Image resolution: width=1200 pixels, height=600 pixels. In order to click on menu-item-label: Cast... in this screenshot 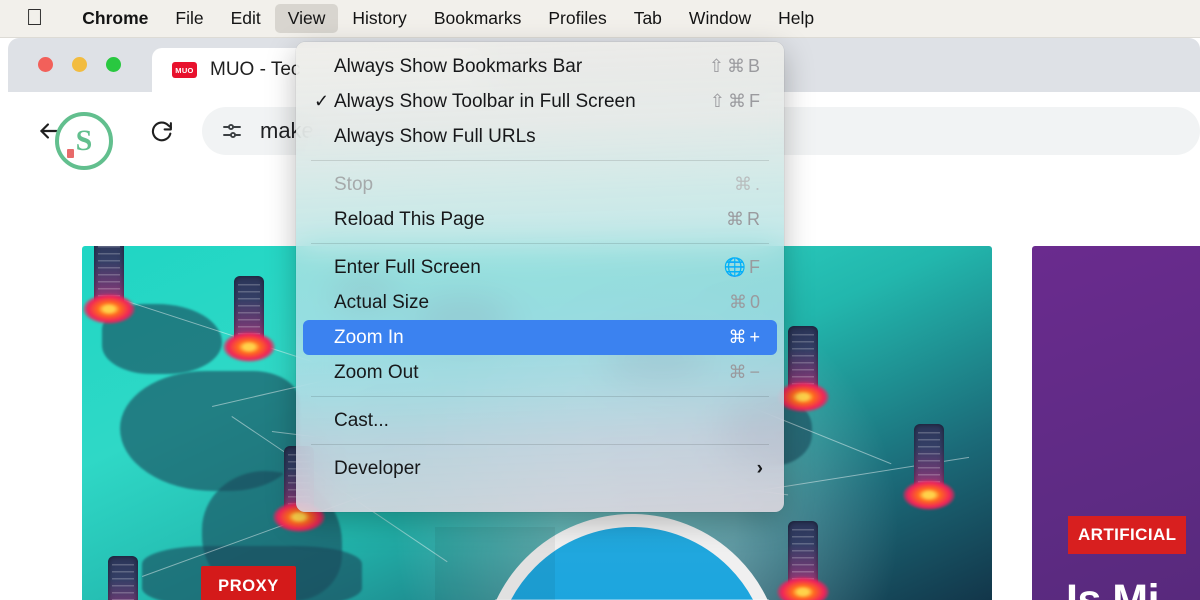, I will do `click(361, 420)`.